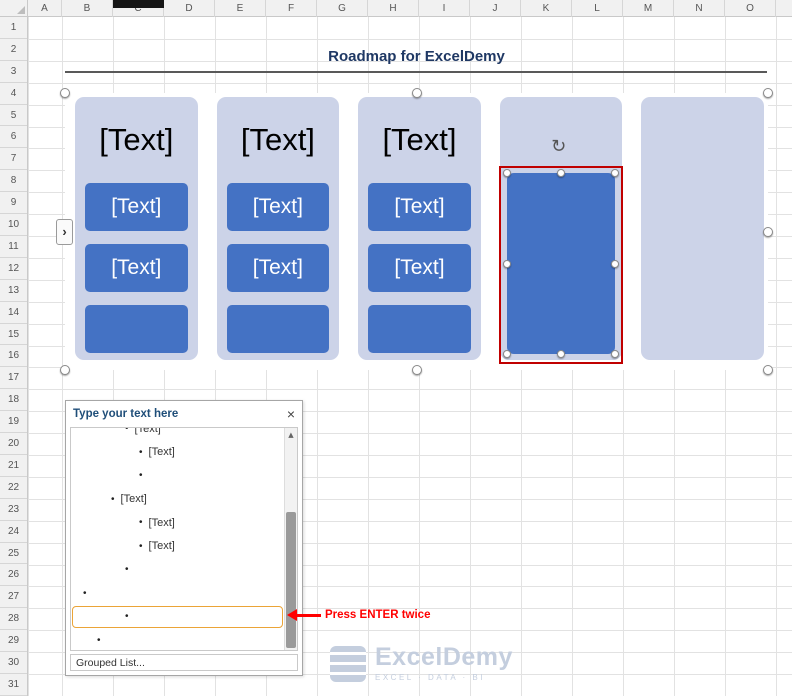  Describe the element at coordinates (768, 231) in the screenshot. I see `canvas-handle-mr` at that location.